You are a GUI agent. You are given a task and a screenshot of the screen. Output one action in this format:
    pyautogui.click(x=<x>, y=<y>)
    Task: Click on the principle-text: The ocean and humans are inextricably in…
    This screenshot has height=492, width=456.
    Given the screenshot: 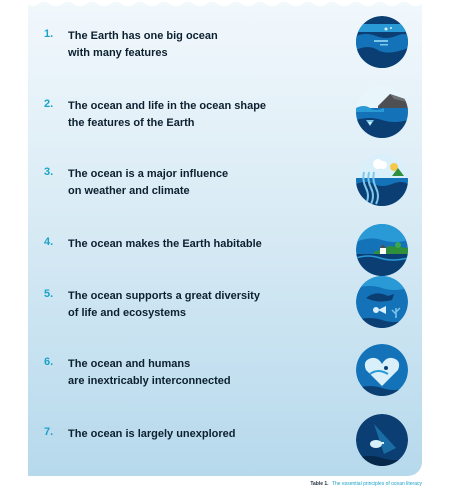 What is the action you would take?
    pyautogui.click(x=193, y=373)
    